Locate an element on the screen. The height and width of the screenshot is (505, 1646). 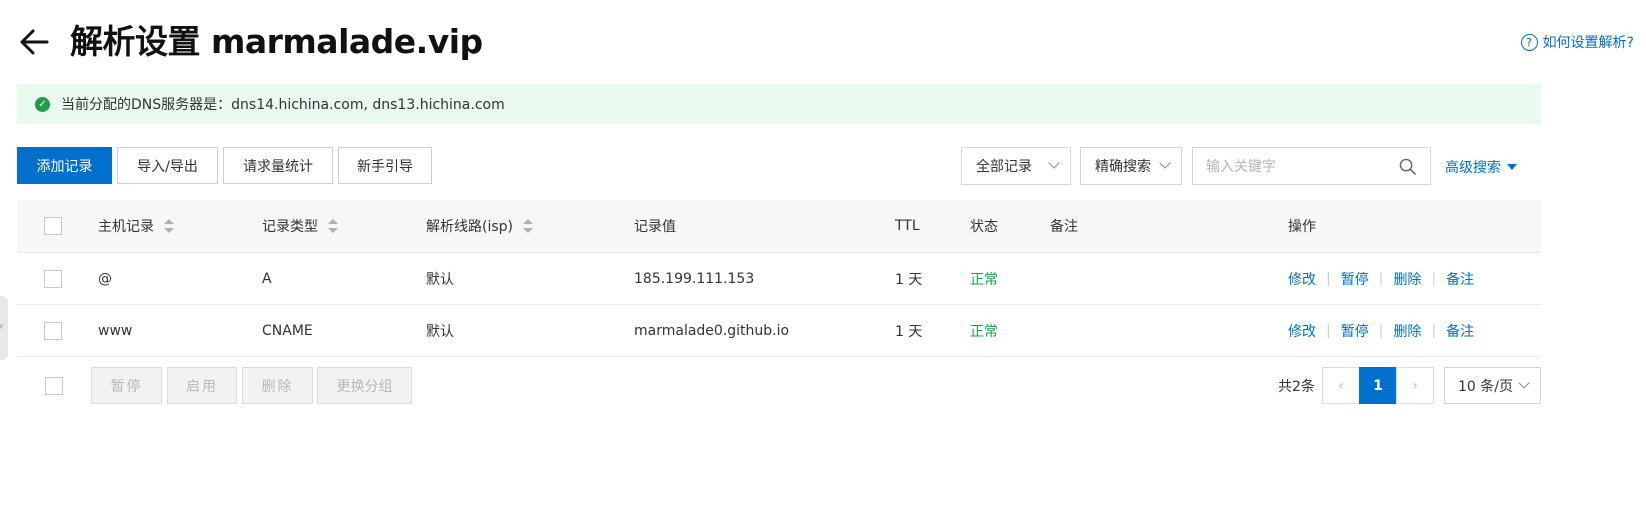
search-mode-value: 精确搜索 is located at coordinates (1123, 167).